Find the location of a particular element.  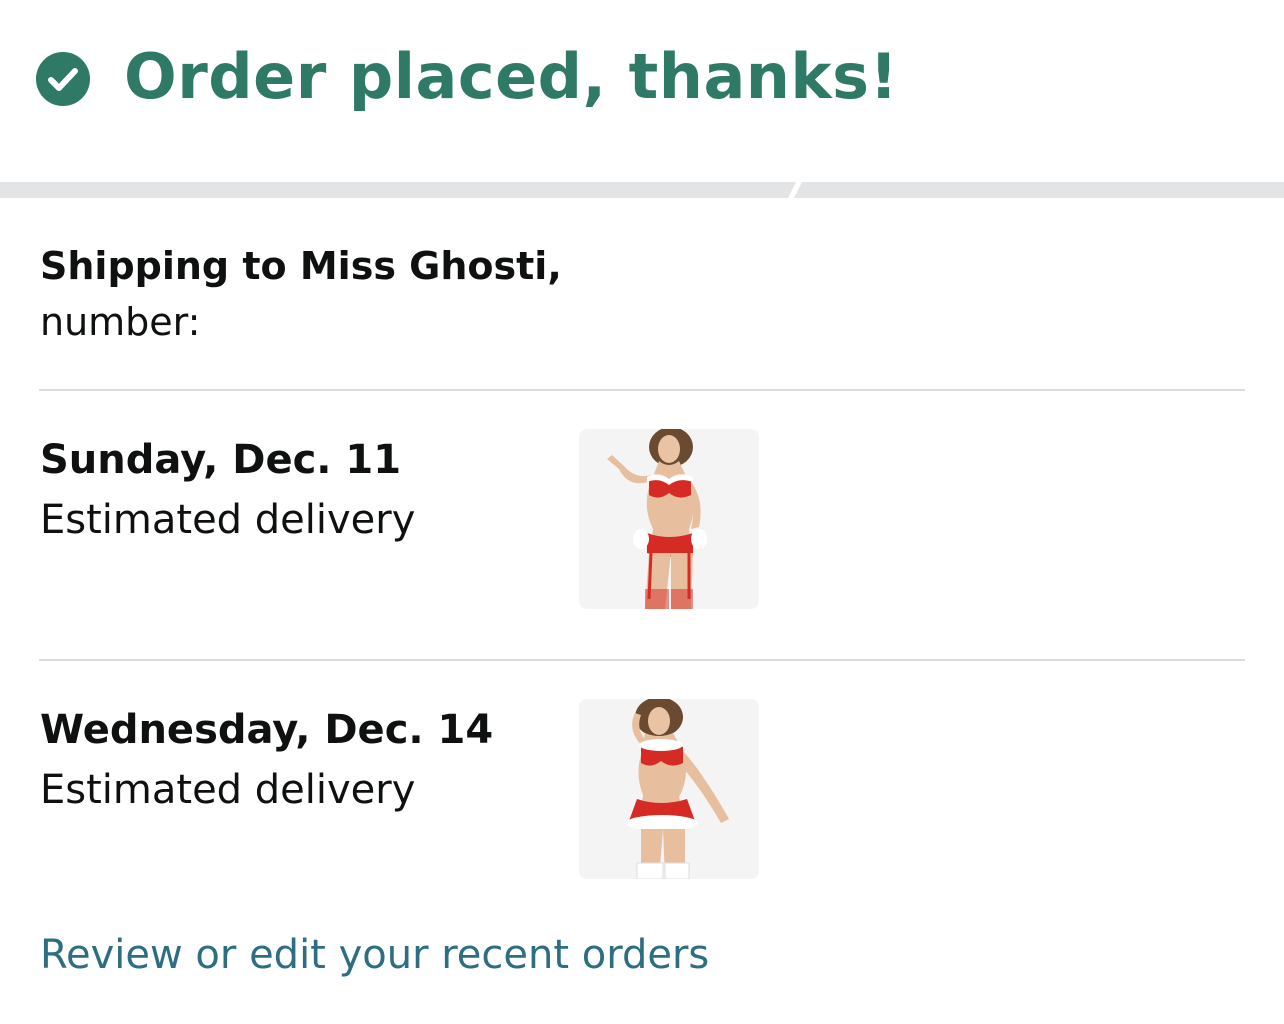

delivery-group: Wednesday, Dec. 14 Estimated delivery is located at coordinates (300, 760).